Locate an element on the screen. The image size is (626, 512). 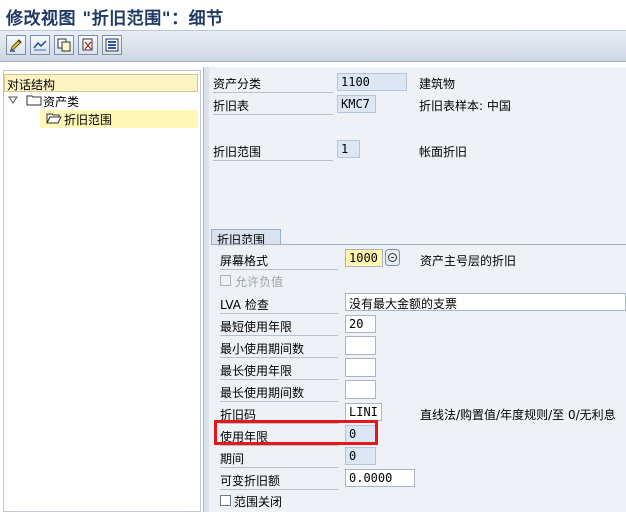
screen-layout-label: 屏幕格式 is located at coordinates (279, 261).